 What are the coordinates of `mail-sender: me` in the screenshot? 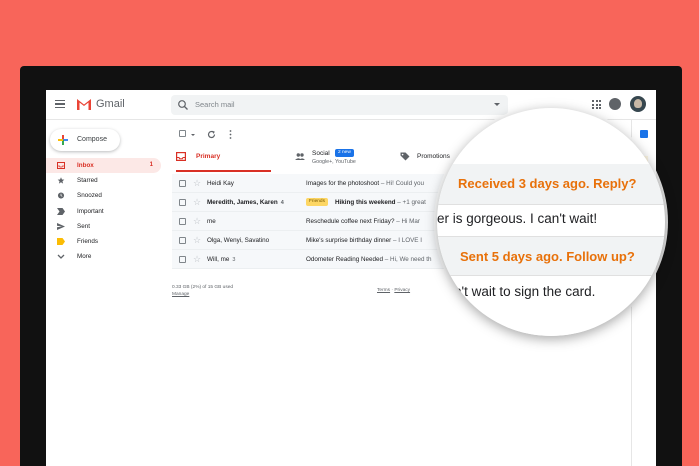 It's located at (211, 221).